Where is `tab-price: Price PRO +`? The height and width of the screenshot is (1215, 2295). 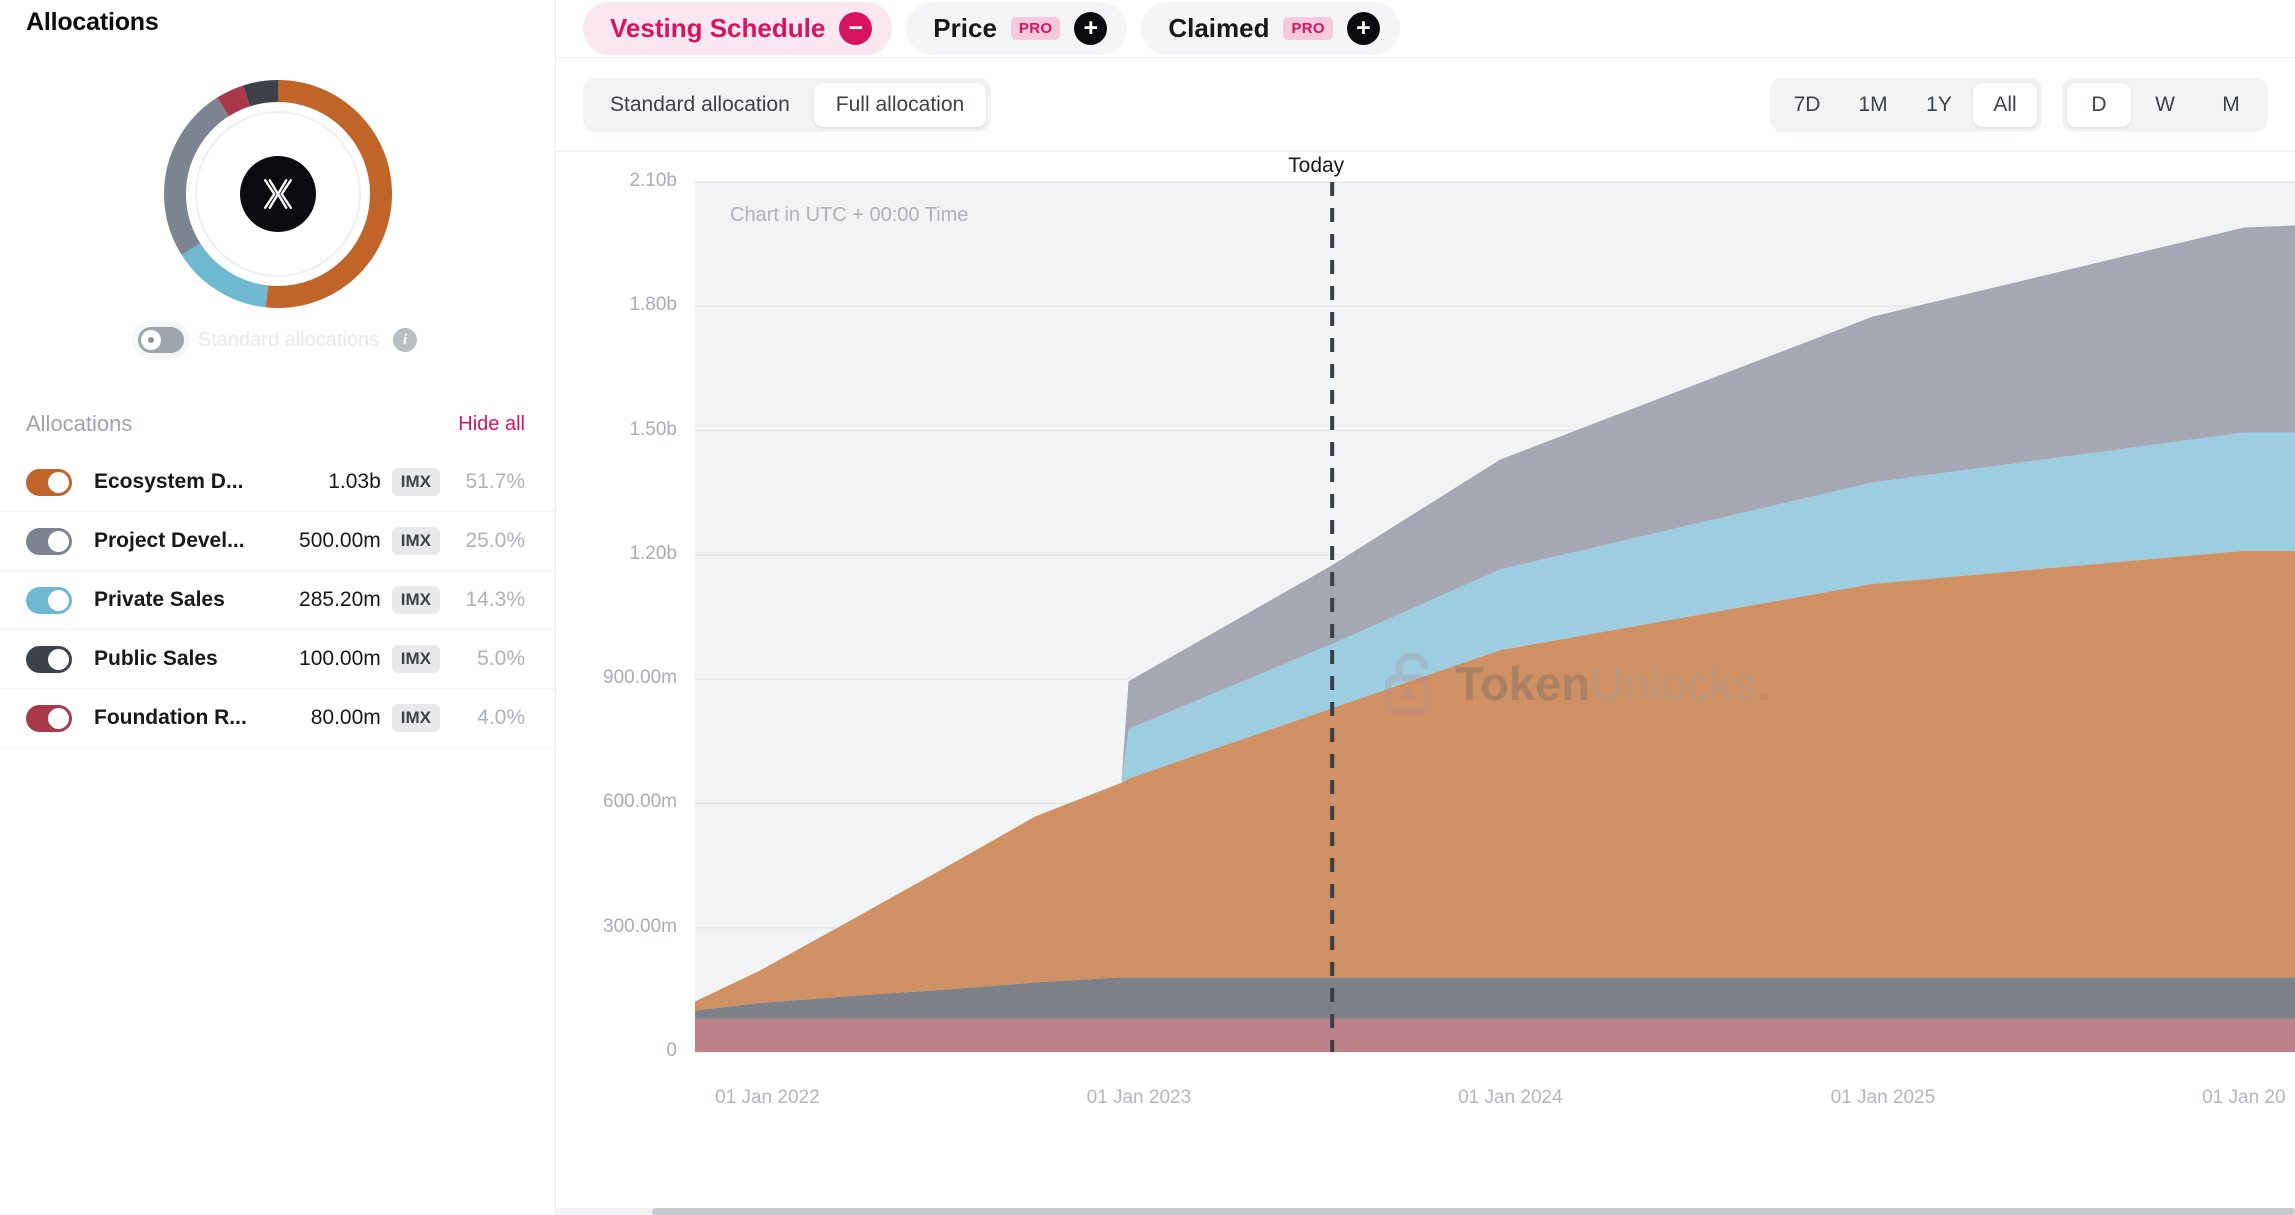
tab-price: Price PRO + is located at coordinates (1017, 28).